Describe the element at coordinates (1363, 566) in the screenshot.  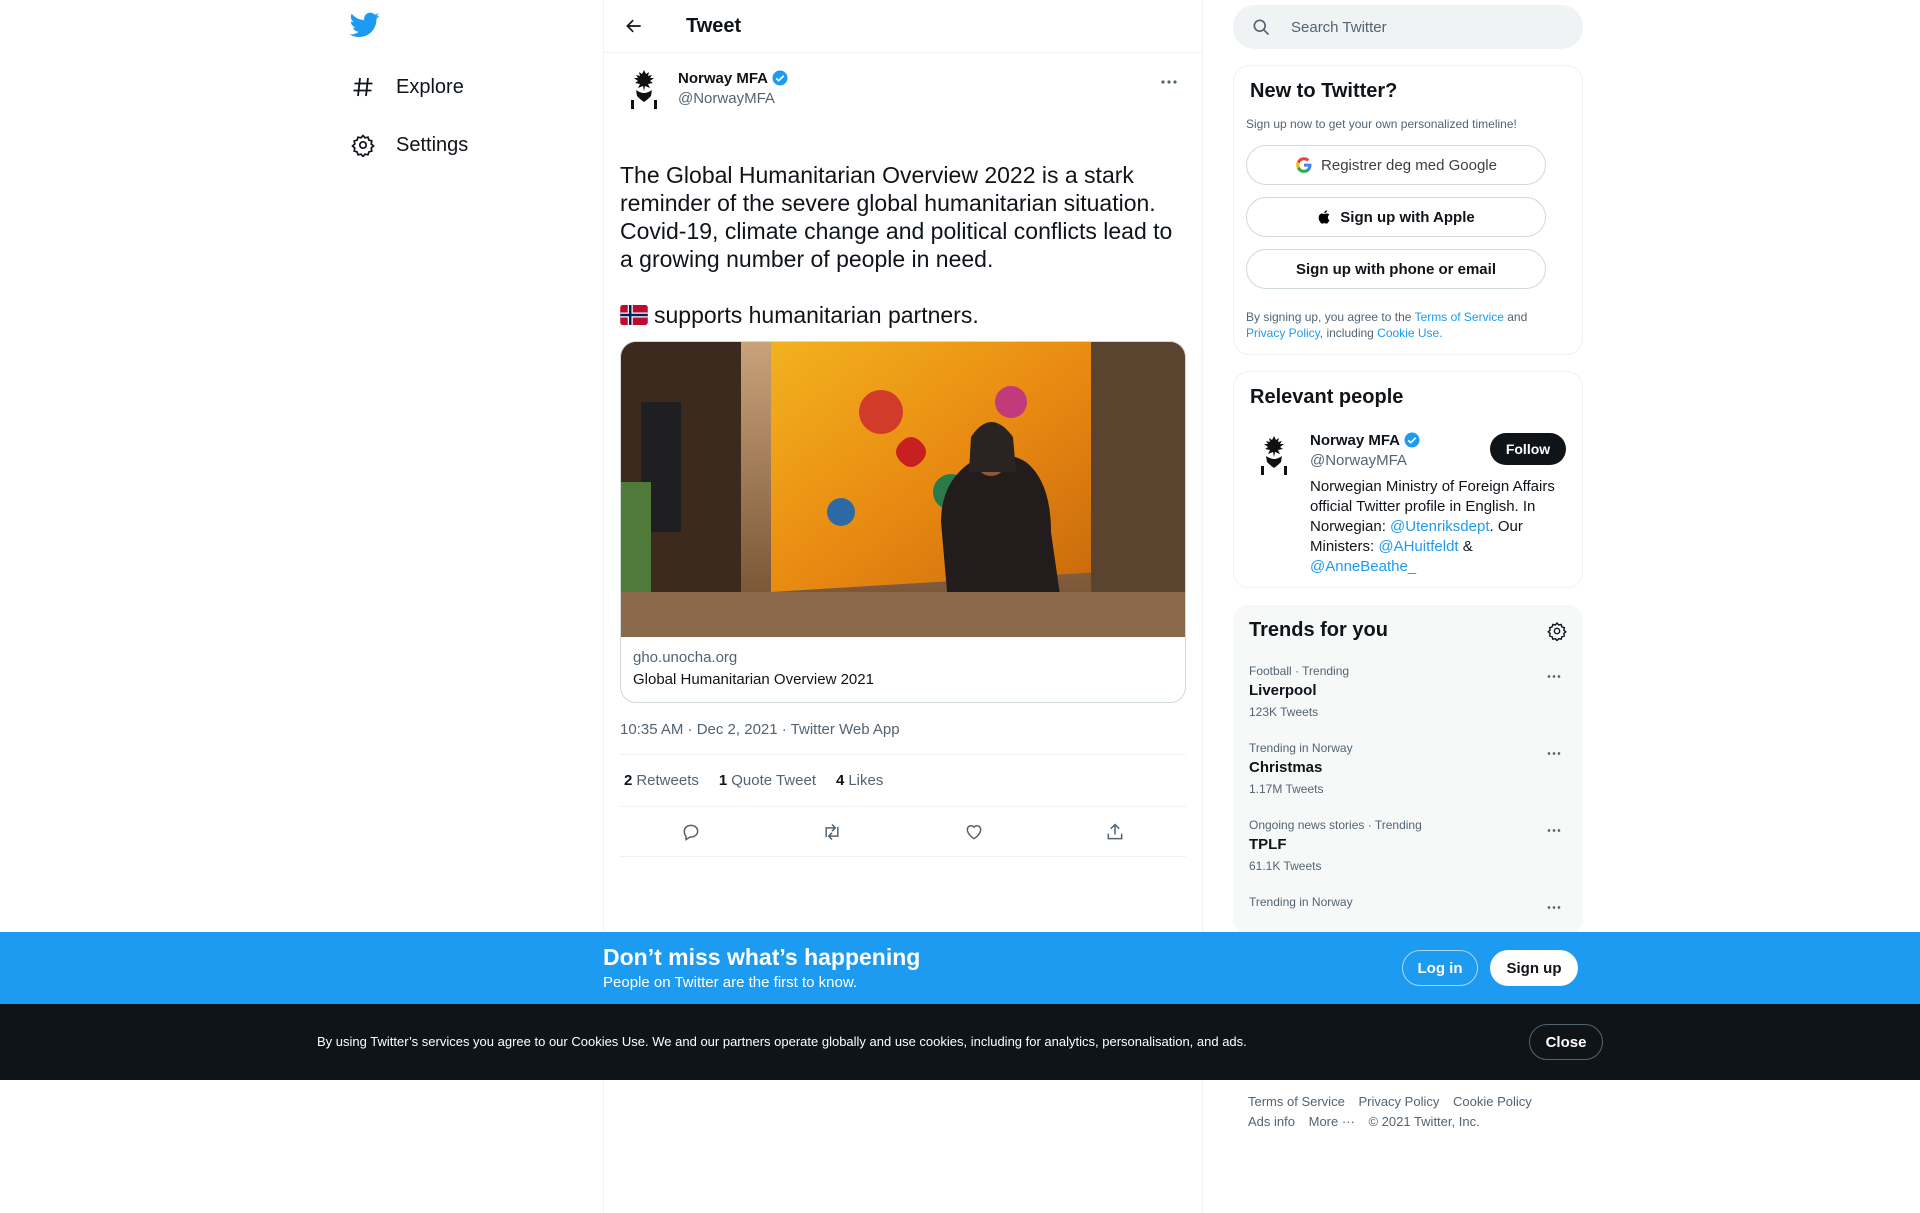
I see `bio-mention-annebeathe: @AnneBeathe_` at that location.